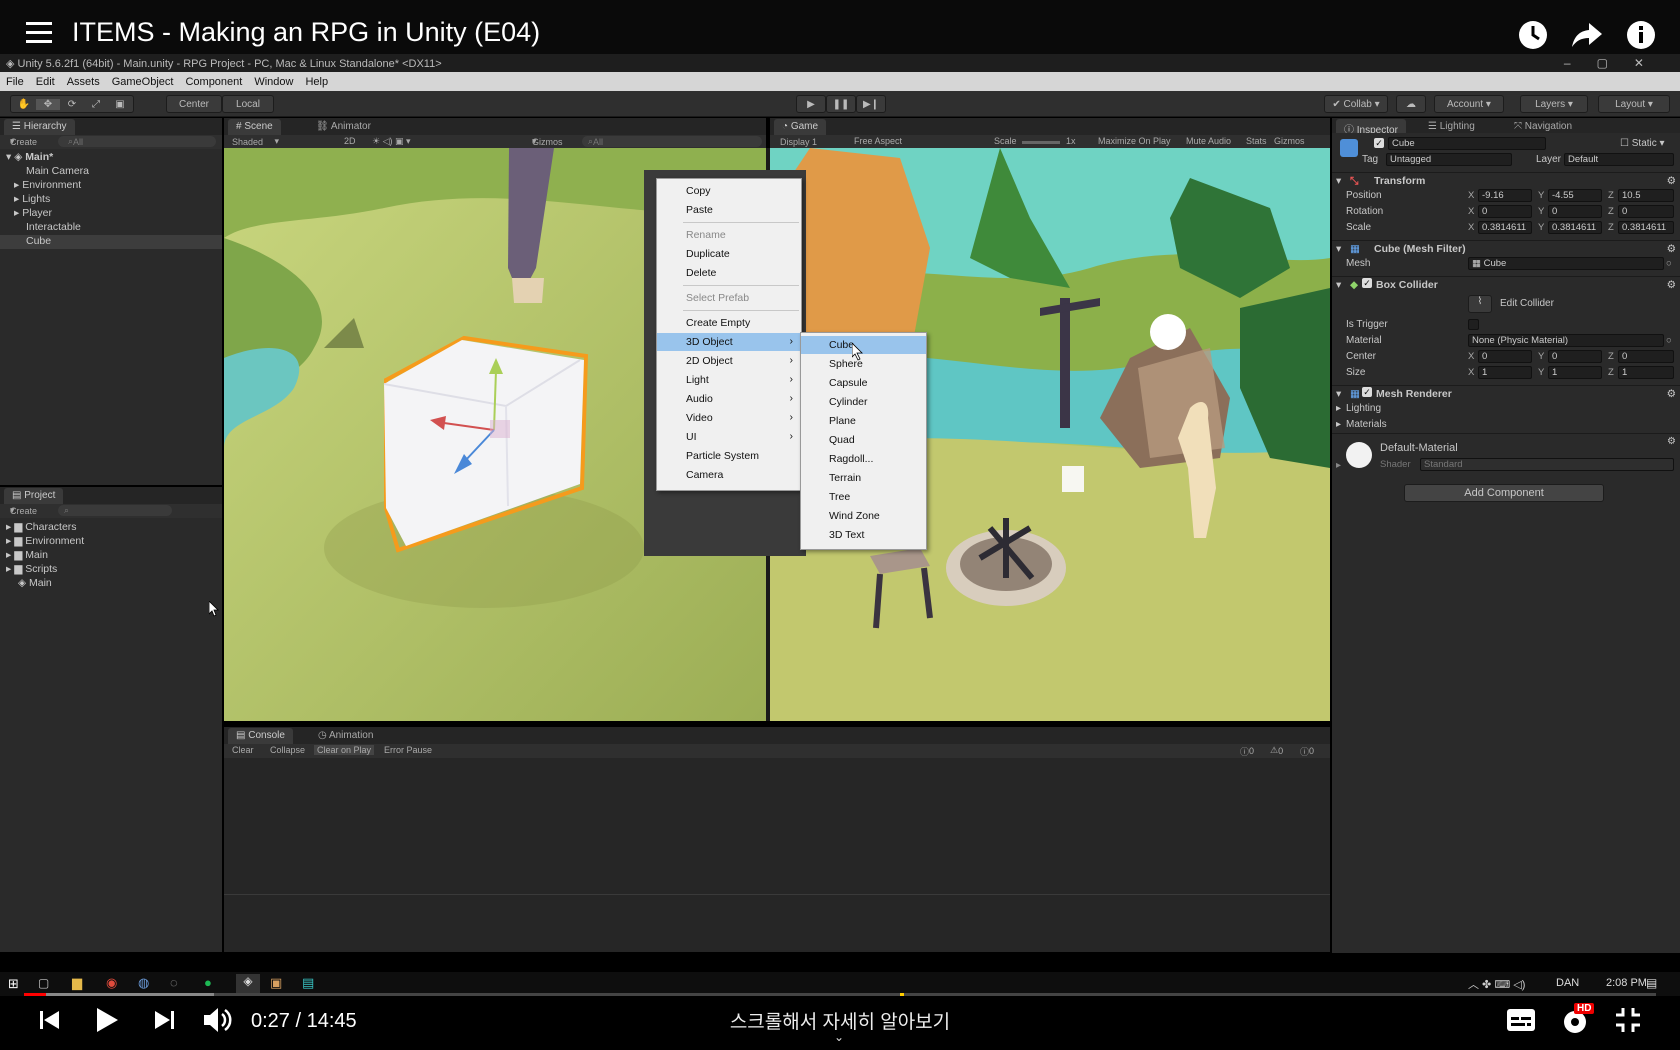  Describe the element at coordinates (1467, 143) in the screenshot. I see `object-name-field: Cube` at that location.